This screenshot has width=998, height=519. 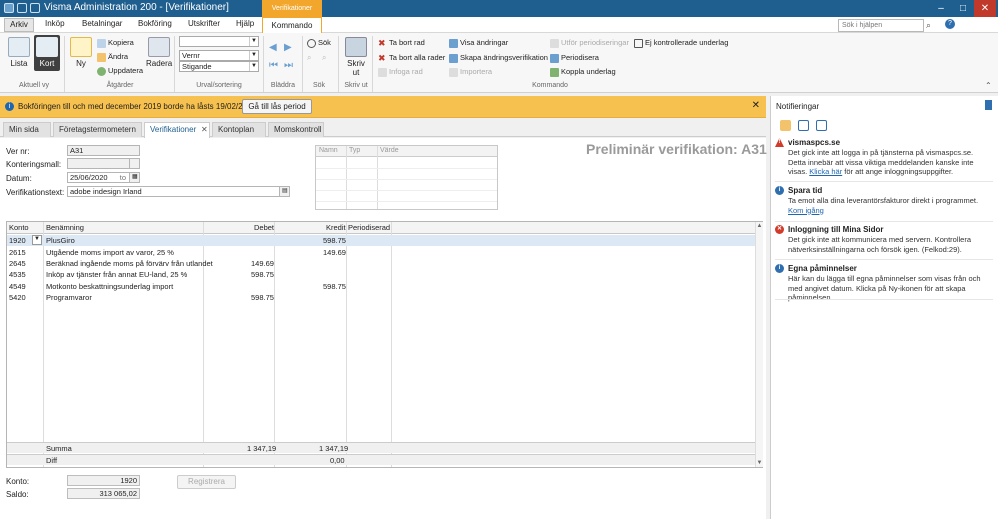 What do you see at coordinates (22, 8) in the screenshot?
I see `save-icon` at bounding box center [22, 8].